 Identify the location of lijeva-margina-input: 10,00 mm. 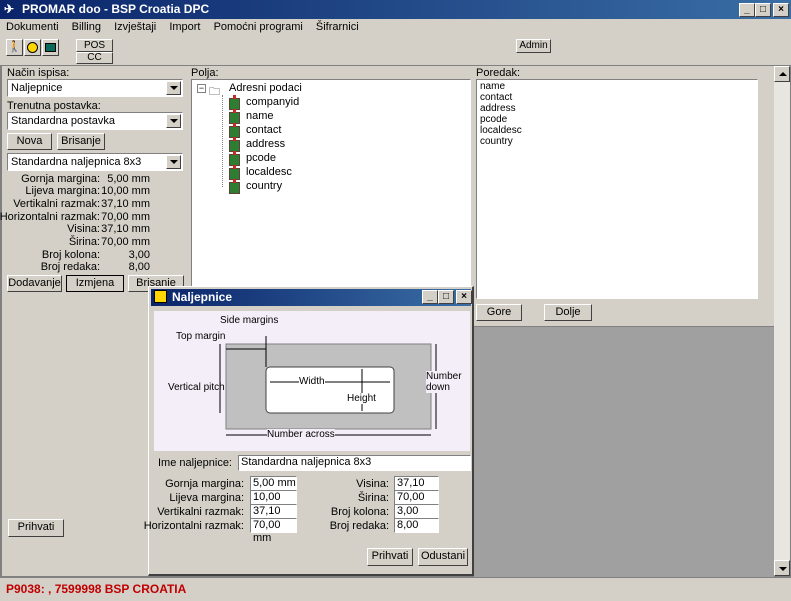
(273, 503).